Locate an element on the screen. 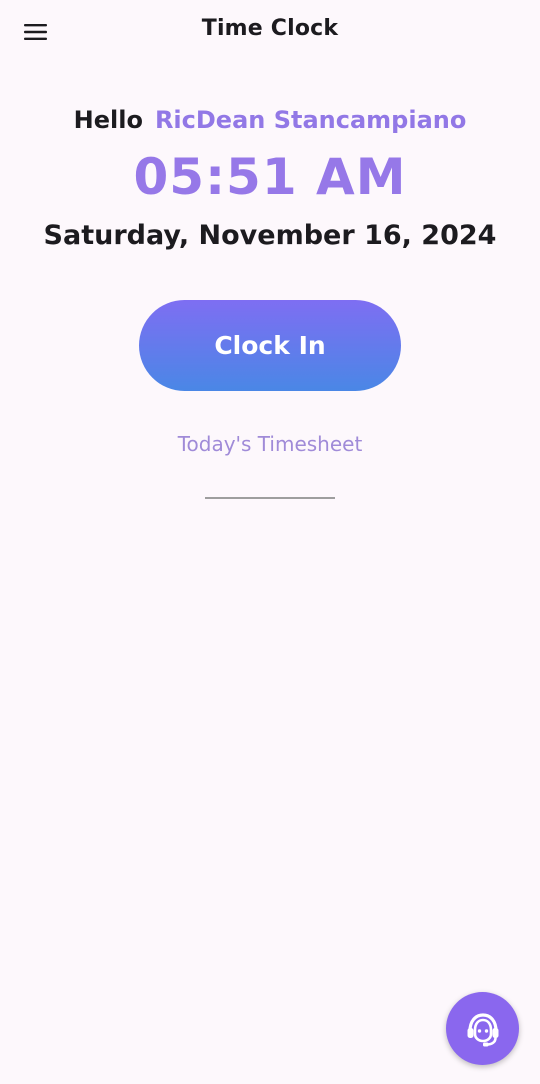 The width and height of the screenshot is (540, 1084). user-name: RicDean Stancampiano is located at coordinates (310, 120).